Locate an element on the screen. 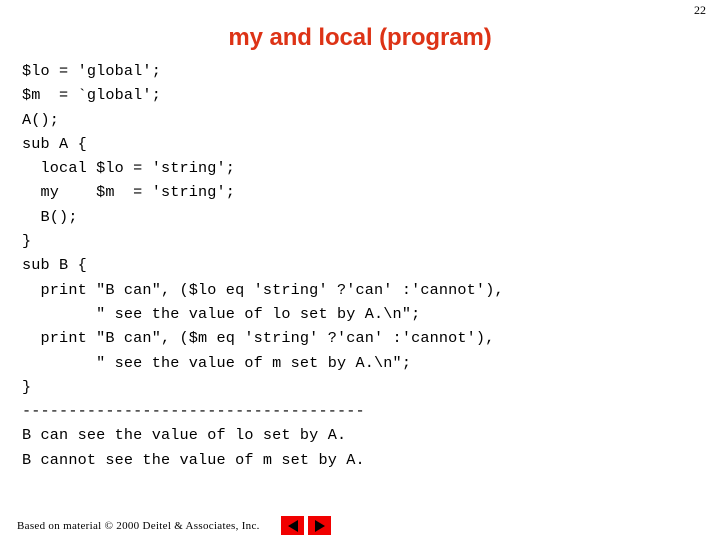  code-line: B(); is located at coordinates (50, 216).